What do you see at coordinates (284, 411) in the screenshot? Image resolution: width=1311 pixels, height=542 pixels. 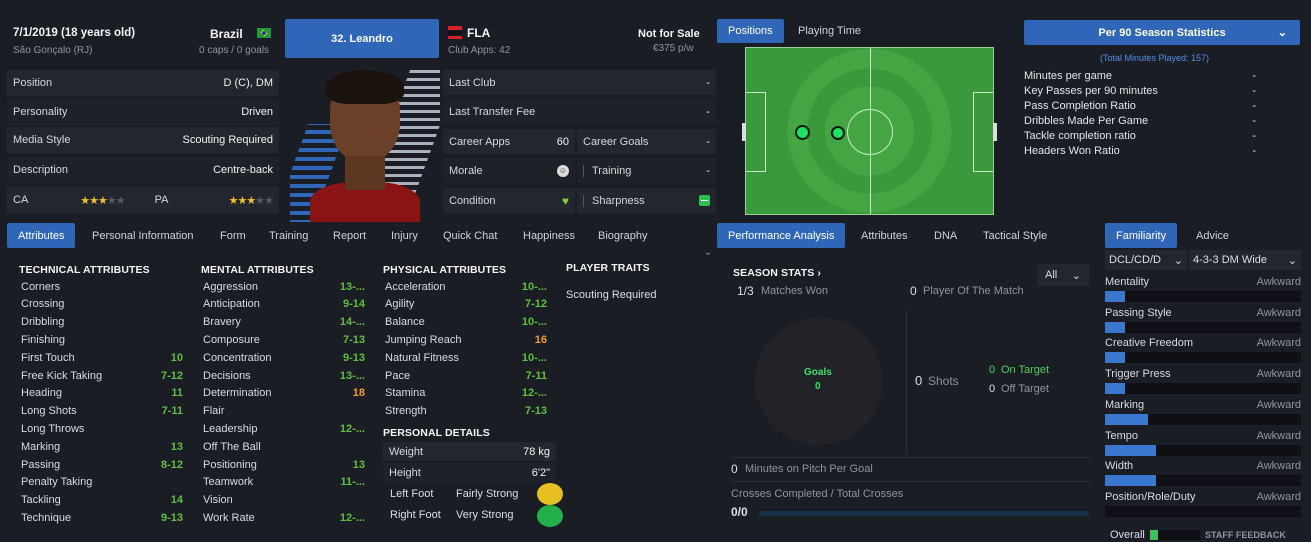 I see `attribute-row: Flair` at bounding box center [284, 411].